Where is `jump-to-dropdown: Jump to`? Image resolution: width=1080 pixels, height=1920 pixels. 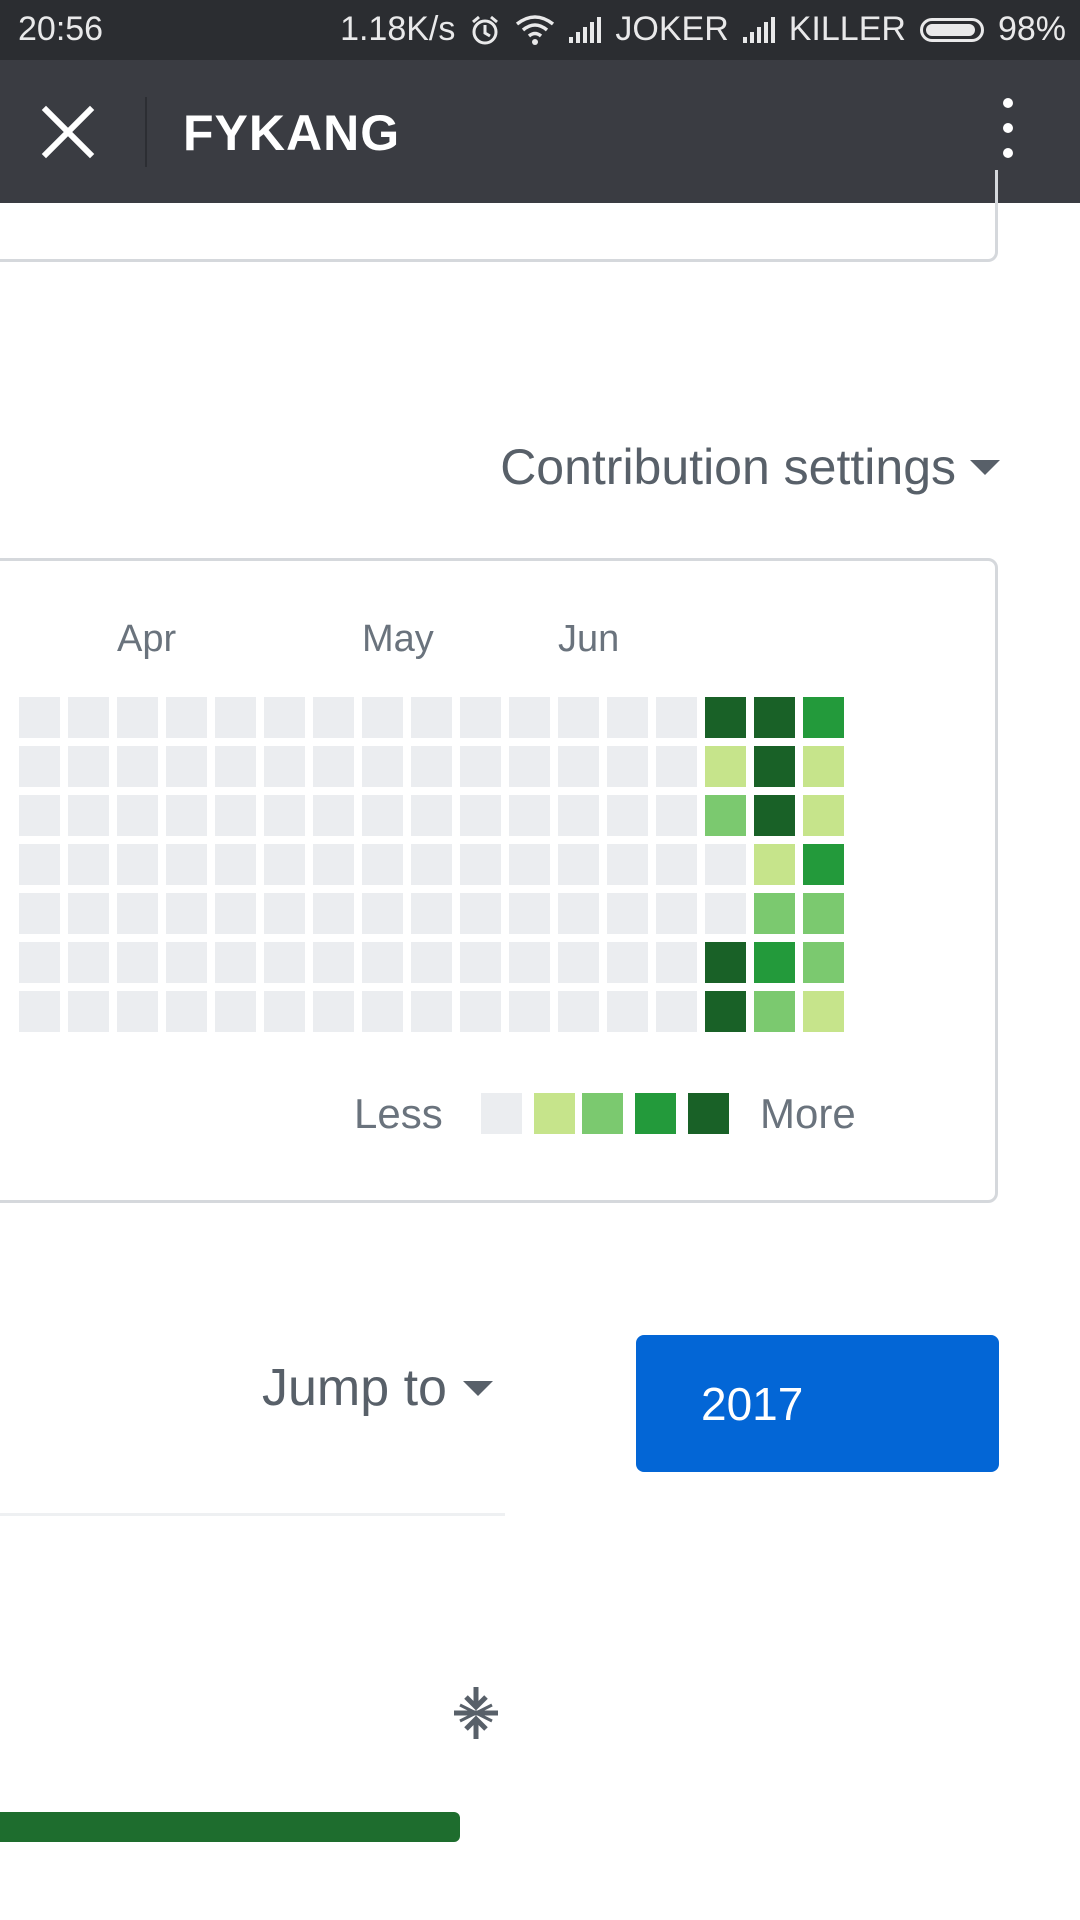
jump-to-dropdown: Jump to is located at coordinates (377, 1388).